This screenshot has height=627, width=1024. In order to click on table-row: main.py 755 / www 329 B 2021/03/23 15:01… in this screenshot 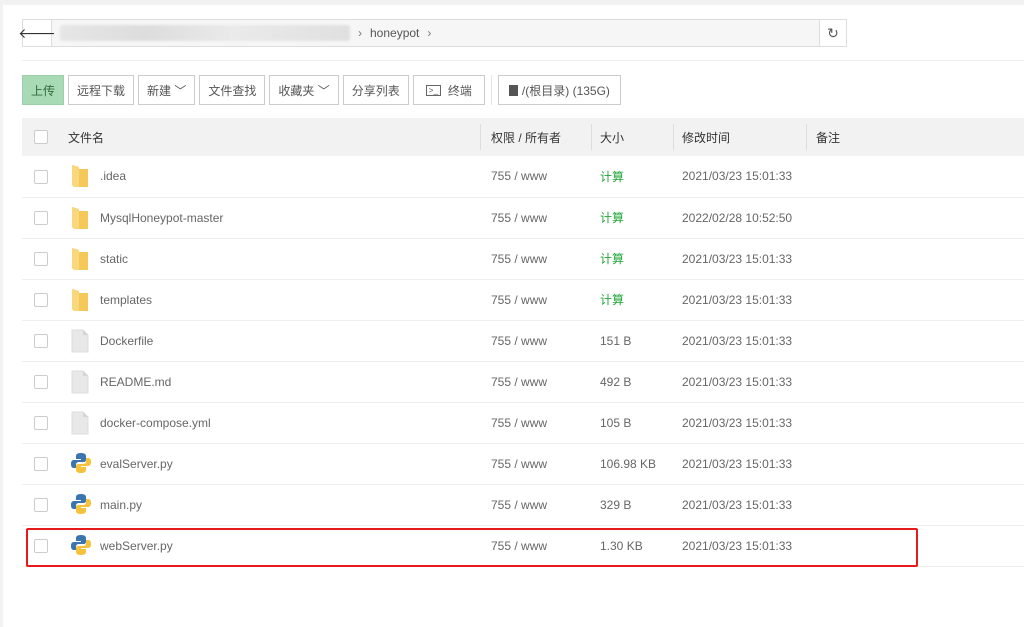, I will do `click(523, 505)`.